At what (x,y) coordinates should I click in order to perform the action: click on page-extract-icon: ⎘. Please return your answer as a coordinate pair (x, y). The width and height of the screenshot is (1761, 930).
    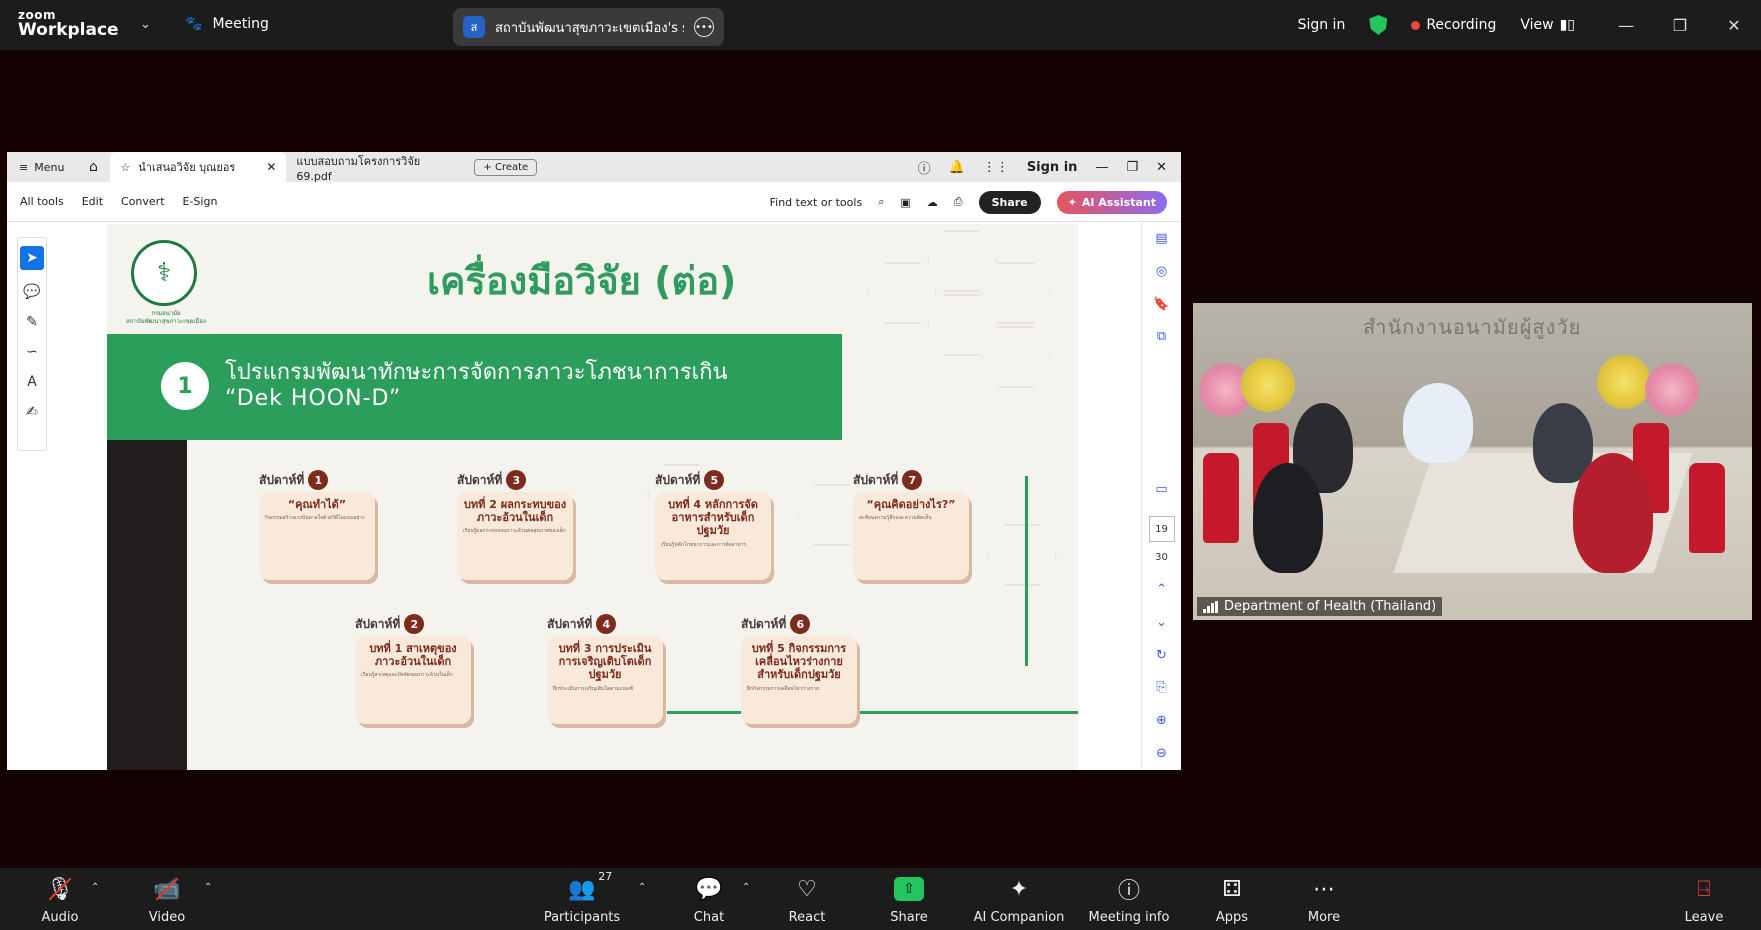
    Looking at the image, I should click on (1161, 688).